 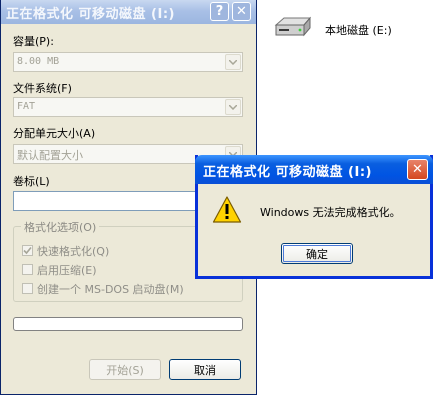 I want to click on capacity-select: 8.00 MB, so click(x=128, y=62).